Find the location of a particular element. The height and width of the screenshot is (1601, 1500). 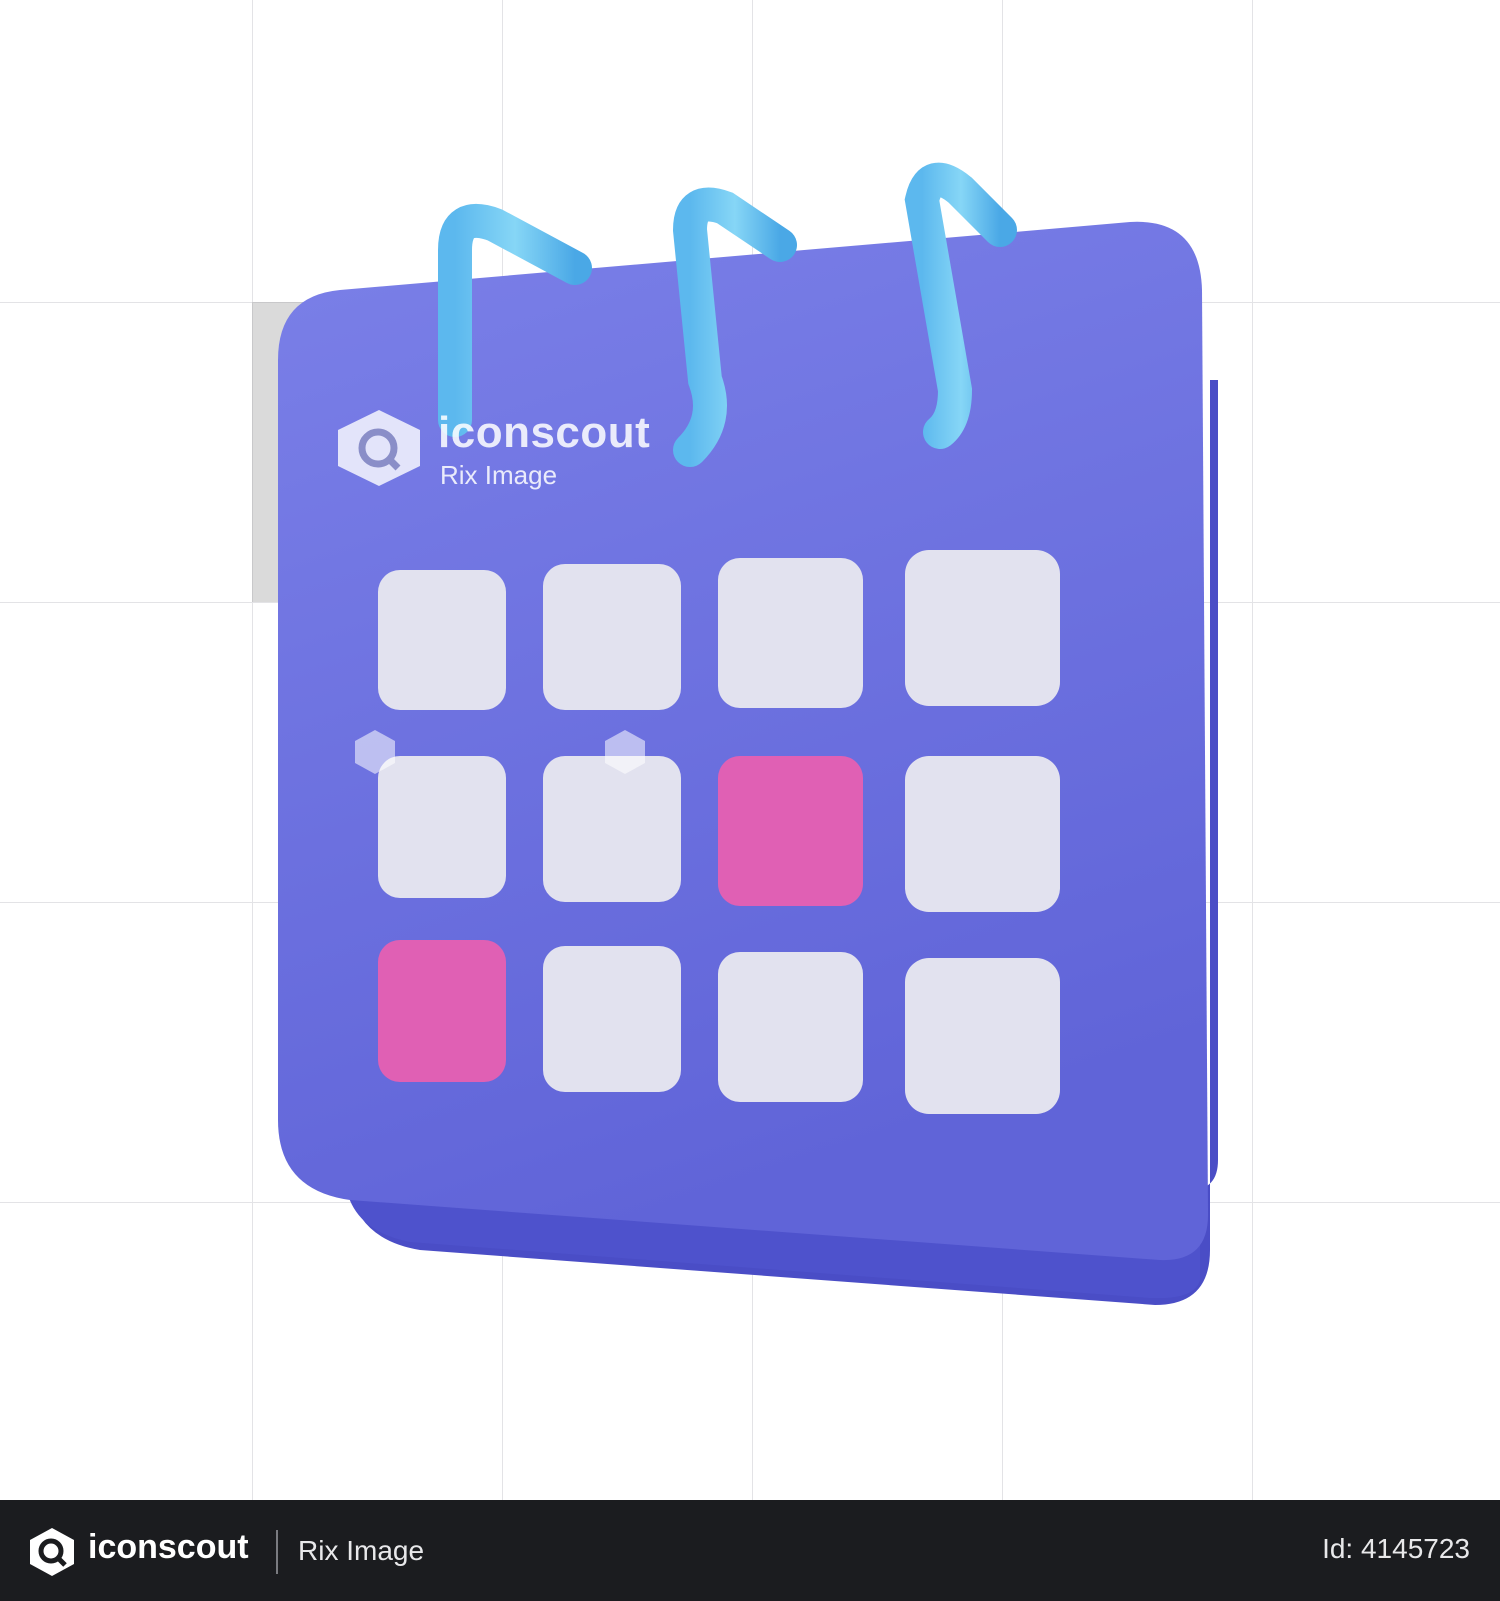

watermark-subtitle: Rix Image is located at coordinates (499, 475).